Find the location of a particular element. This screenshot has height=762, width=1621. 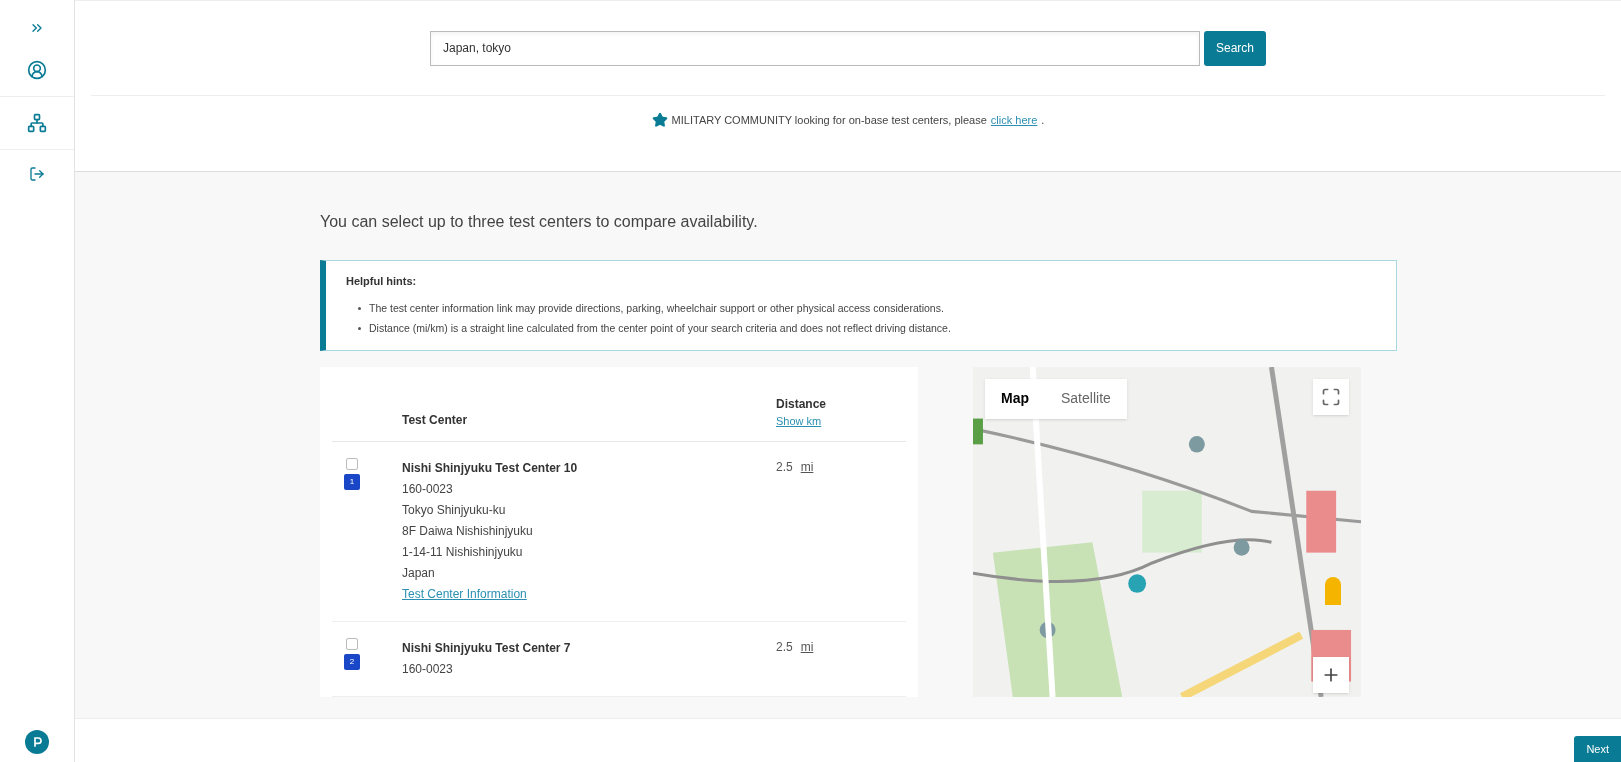

column-header: Test Center is located at coordinates (435, 420).